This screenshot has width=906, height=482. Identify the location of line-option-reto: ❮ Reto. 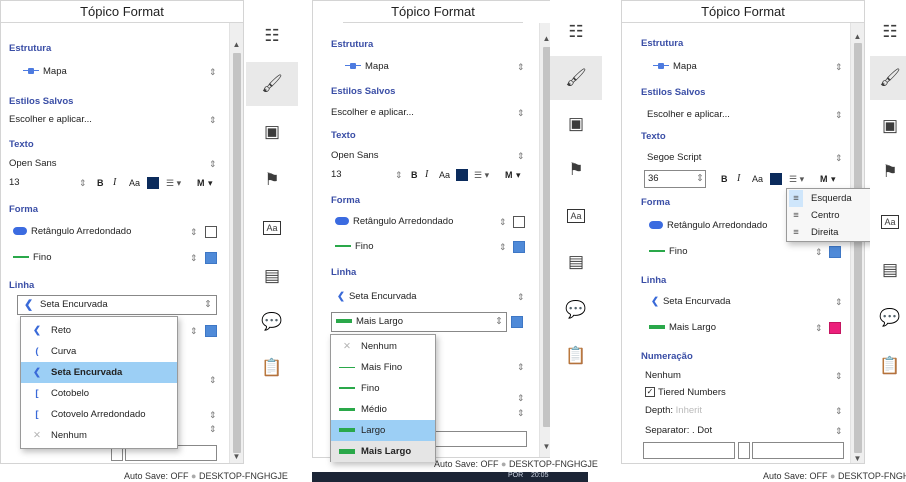
(99, 330).